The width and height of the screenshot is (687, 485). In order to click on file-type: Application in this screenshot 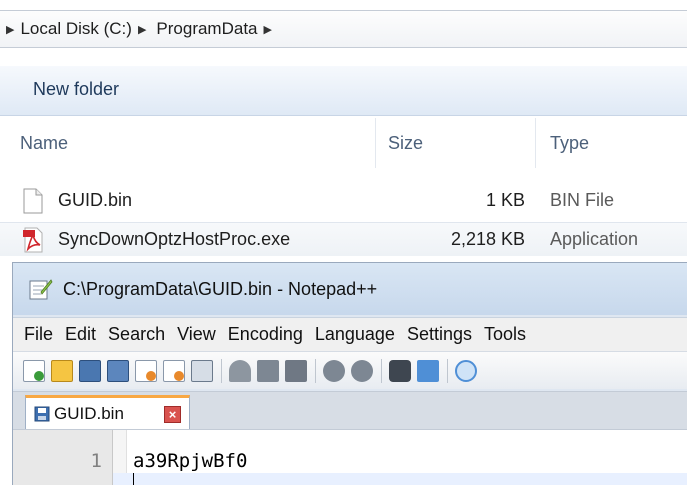, I will do `click(594, 239)`.